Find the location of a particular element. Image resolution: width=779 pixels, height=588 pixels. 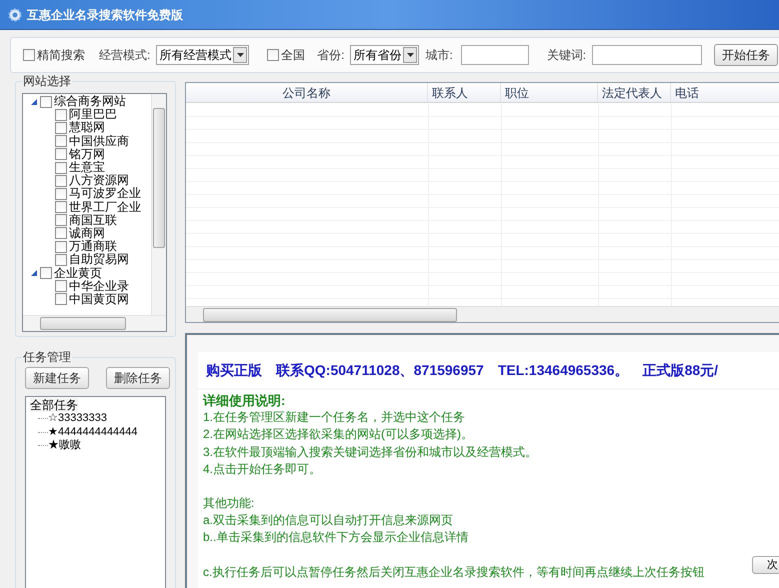

instruction-line: 2.在网站选择区选择欲采集的网站(可以多项选择)。 is located at coordinates (338, 435).